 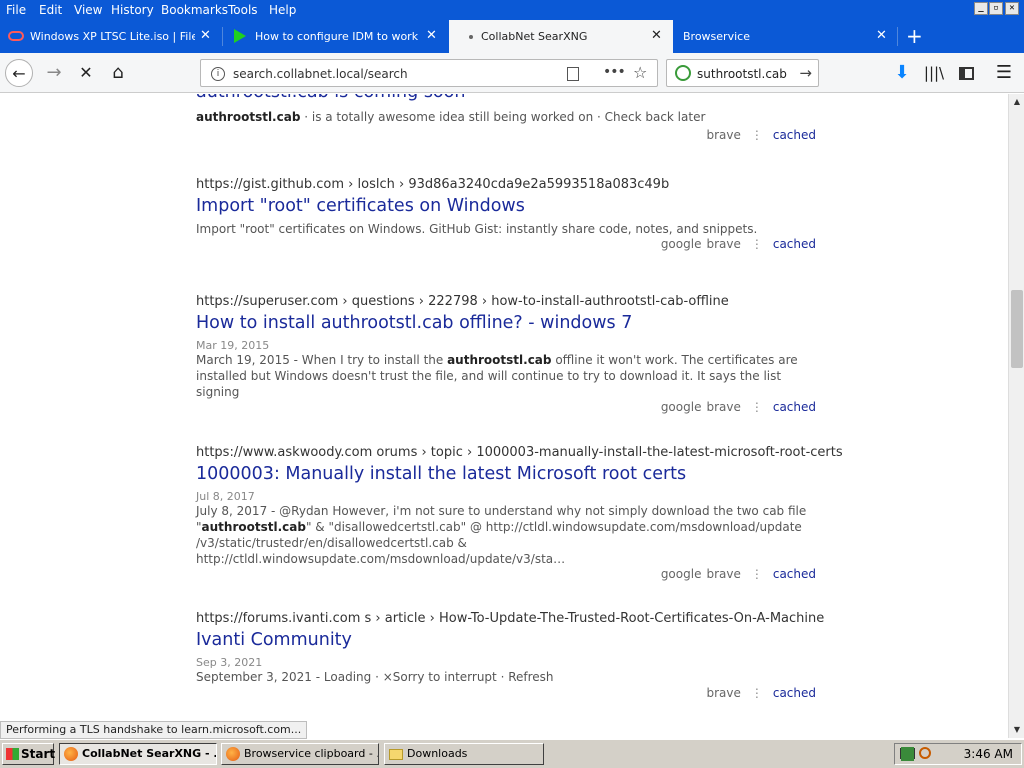 What do you see at coordinates (1016, 730) in the screenshot?
I see `scroll-down-arrow-icon: ▼` at bounding box center [1016, 730].